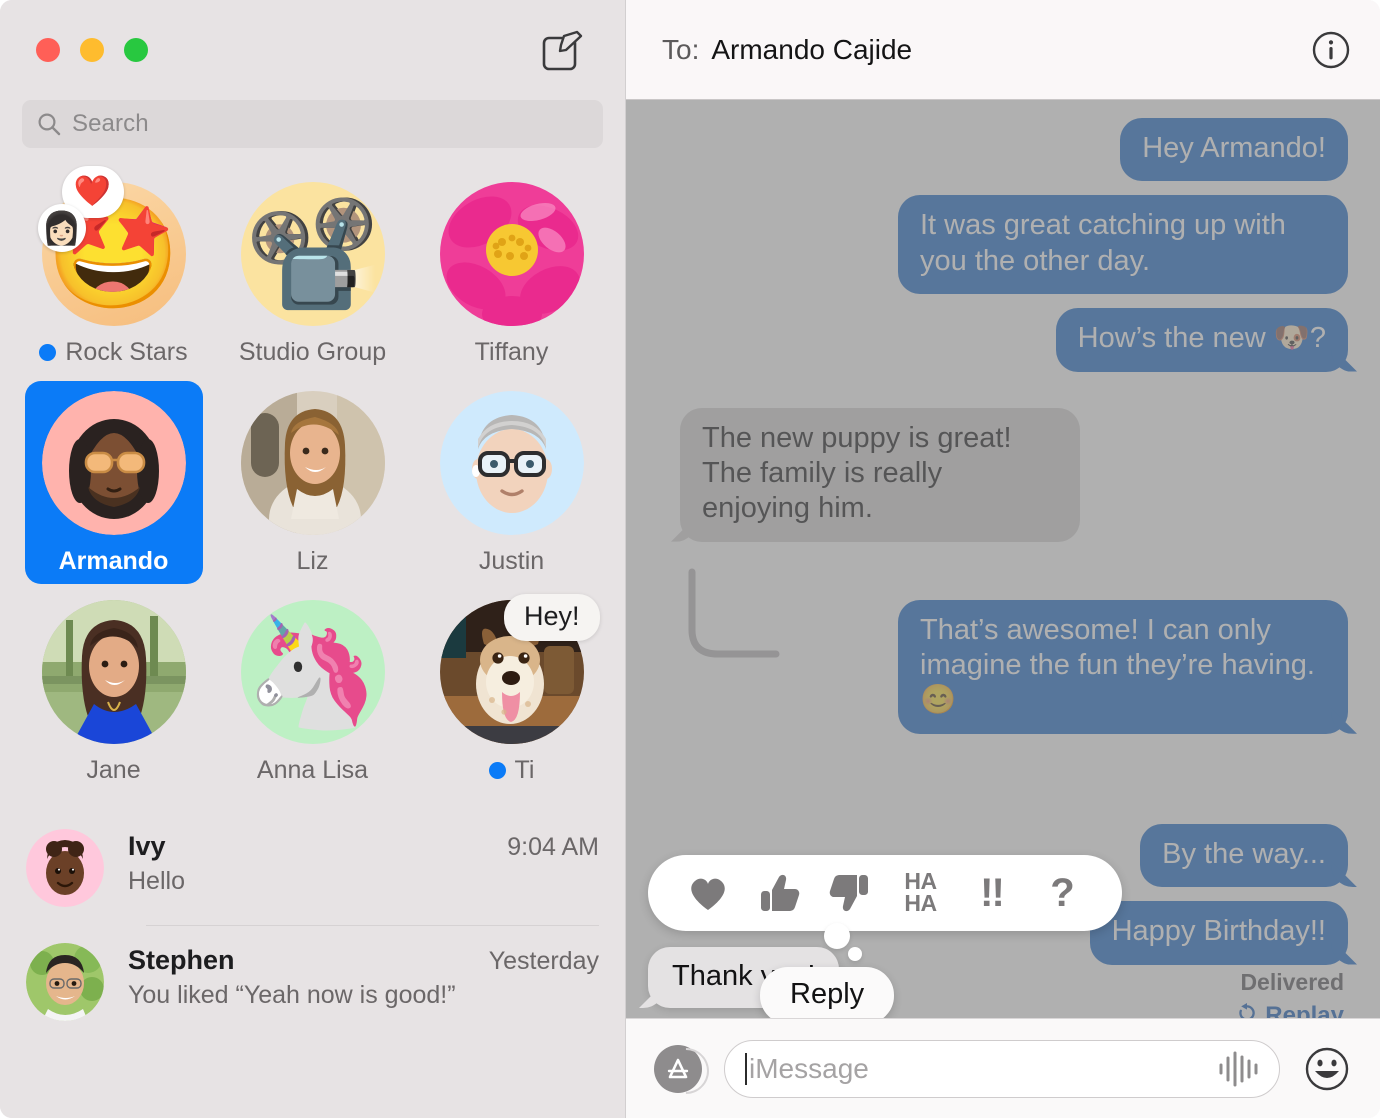 This screenshot has width=1380, height=1118. I want to click on pinned-item-label: Tiffany, so click(511, 352).